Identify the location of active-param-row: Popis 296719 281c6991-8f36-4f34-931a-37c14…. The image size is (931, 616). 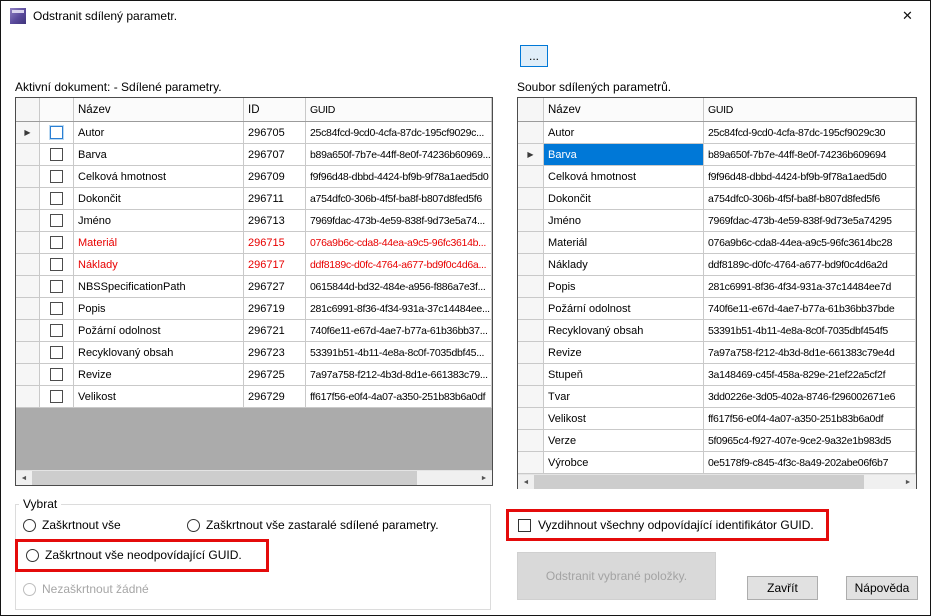
(254, 309).